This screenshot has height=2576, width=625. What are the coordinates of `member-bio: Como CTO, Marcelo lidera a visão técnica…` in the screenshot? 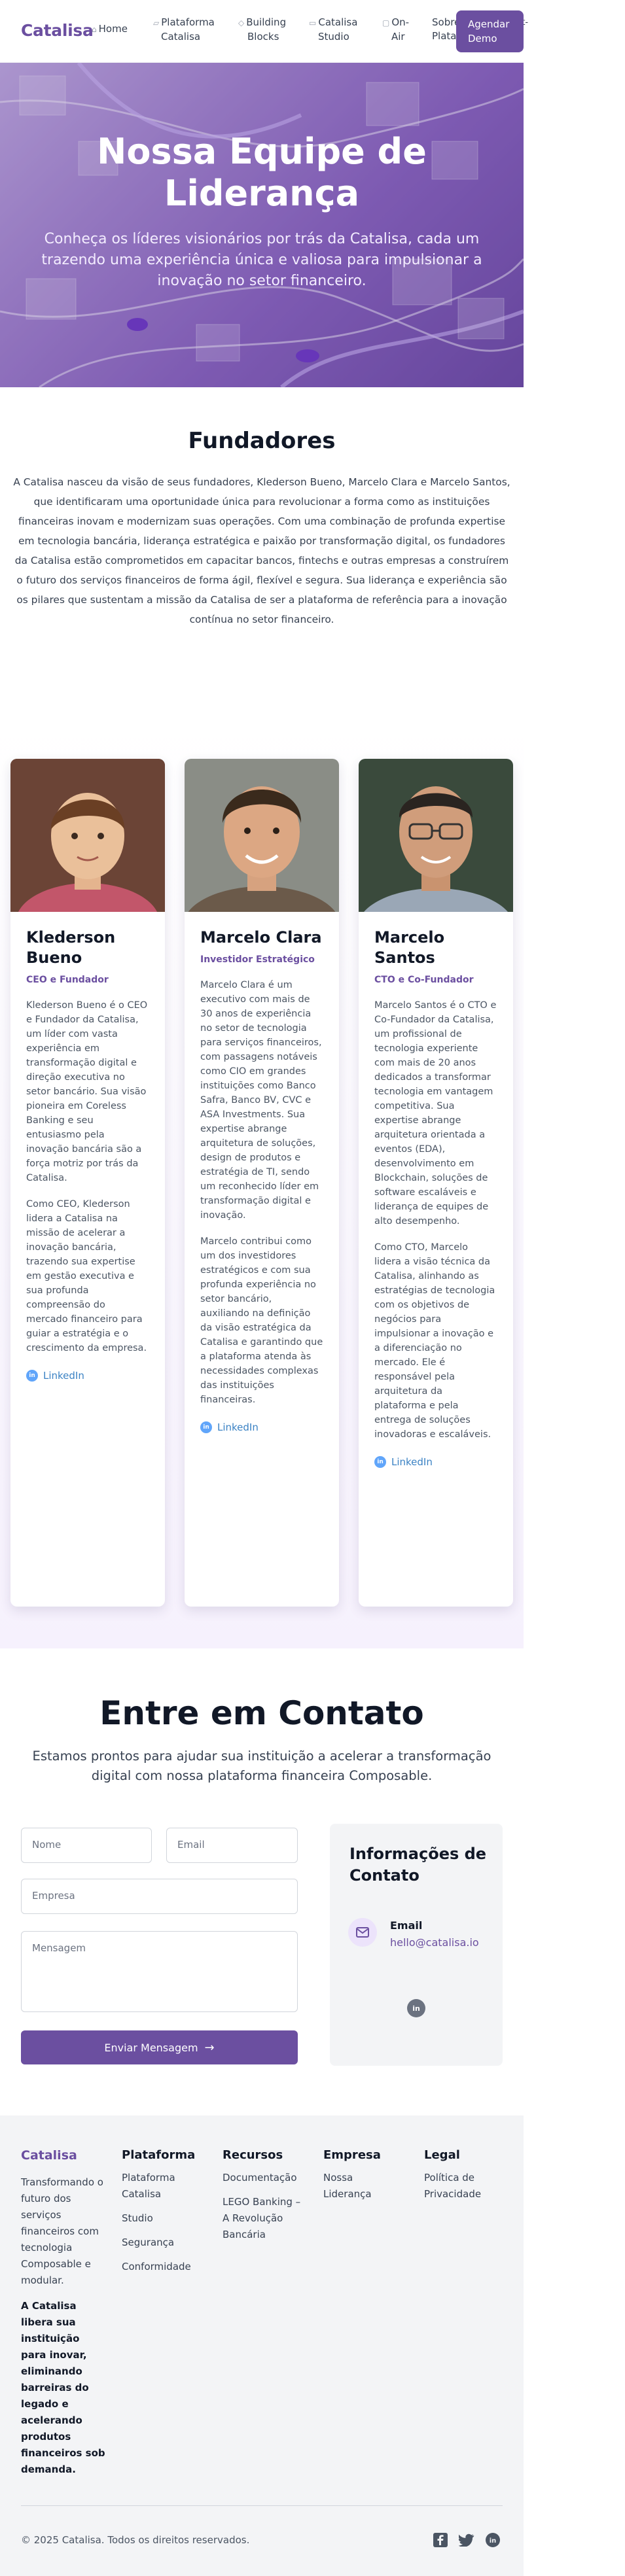 It's located at (434, 1341).